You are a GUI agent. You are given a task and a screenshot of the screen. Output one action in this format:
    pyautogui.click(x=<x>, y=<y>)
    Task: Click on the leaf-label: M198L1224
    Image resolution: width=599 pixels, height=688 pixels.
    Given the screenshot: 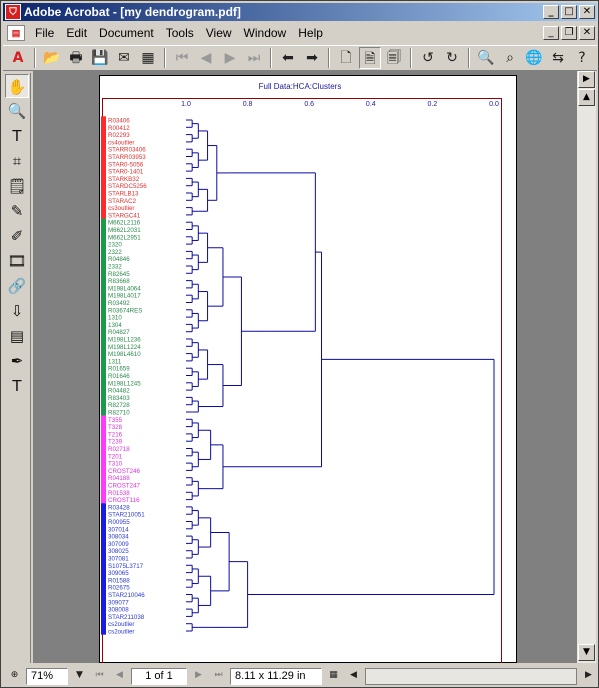 What is the action you would take?
    pyautogui.click(x=124, y=347)
    